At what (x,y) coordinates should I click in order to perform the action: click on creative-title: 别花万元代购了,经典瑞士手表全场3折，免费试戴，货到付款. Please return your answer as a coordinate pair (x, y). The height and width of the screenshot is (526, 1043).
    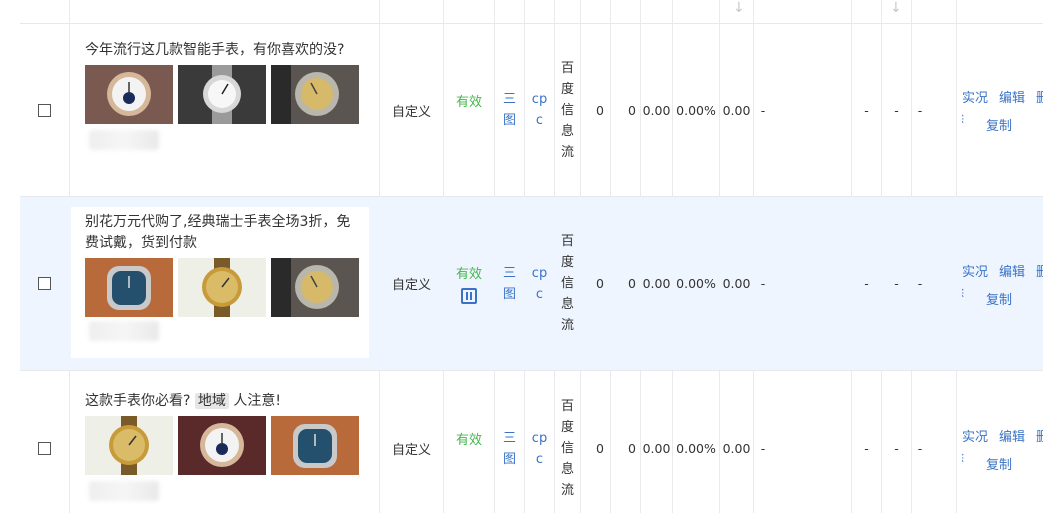
    Looking at the image, I should click on (218, 232).